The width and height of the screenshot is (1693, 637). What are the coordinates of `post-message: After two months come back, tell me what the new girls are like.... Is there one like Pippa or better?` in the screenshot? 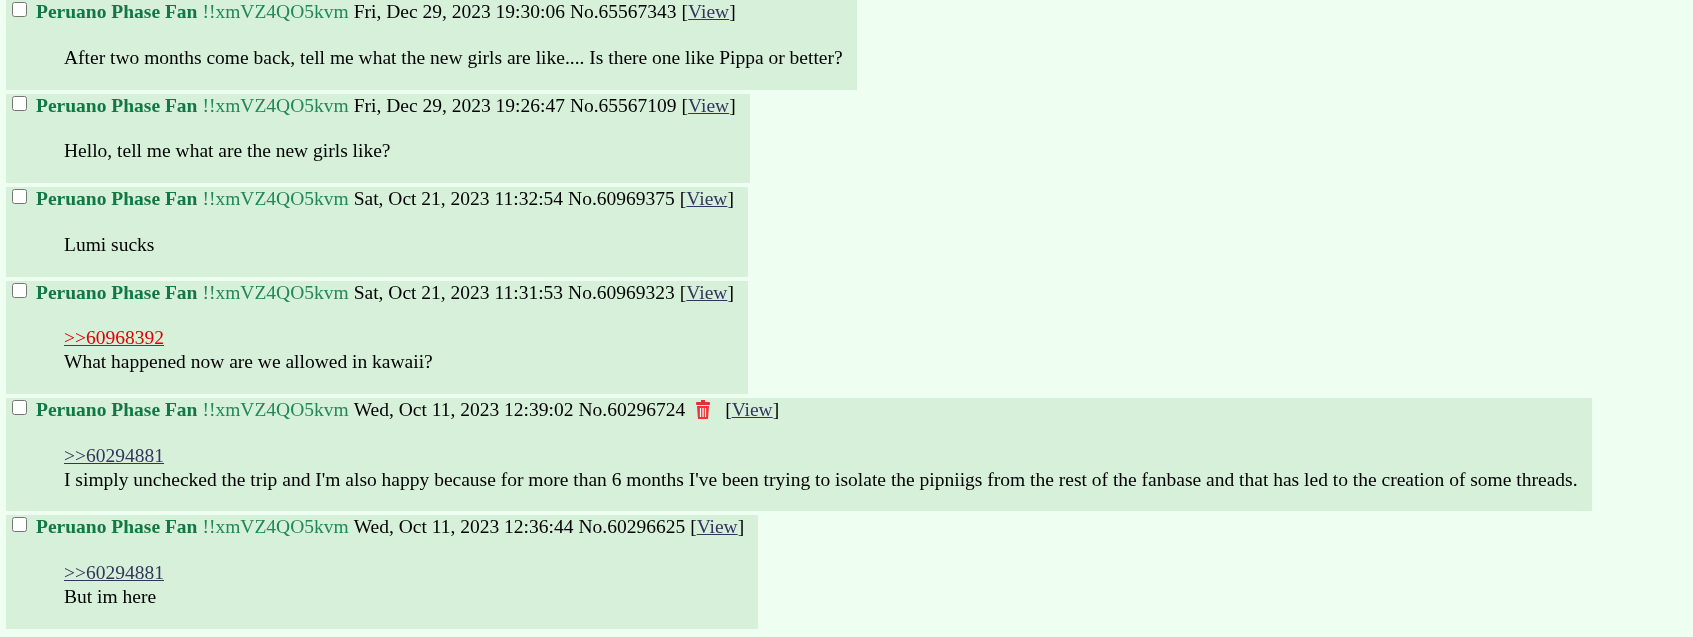 It's located at (453, 57).